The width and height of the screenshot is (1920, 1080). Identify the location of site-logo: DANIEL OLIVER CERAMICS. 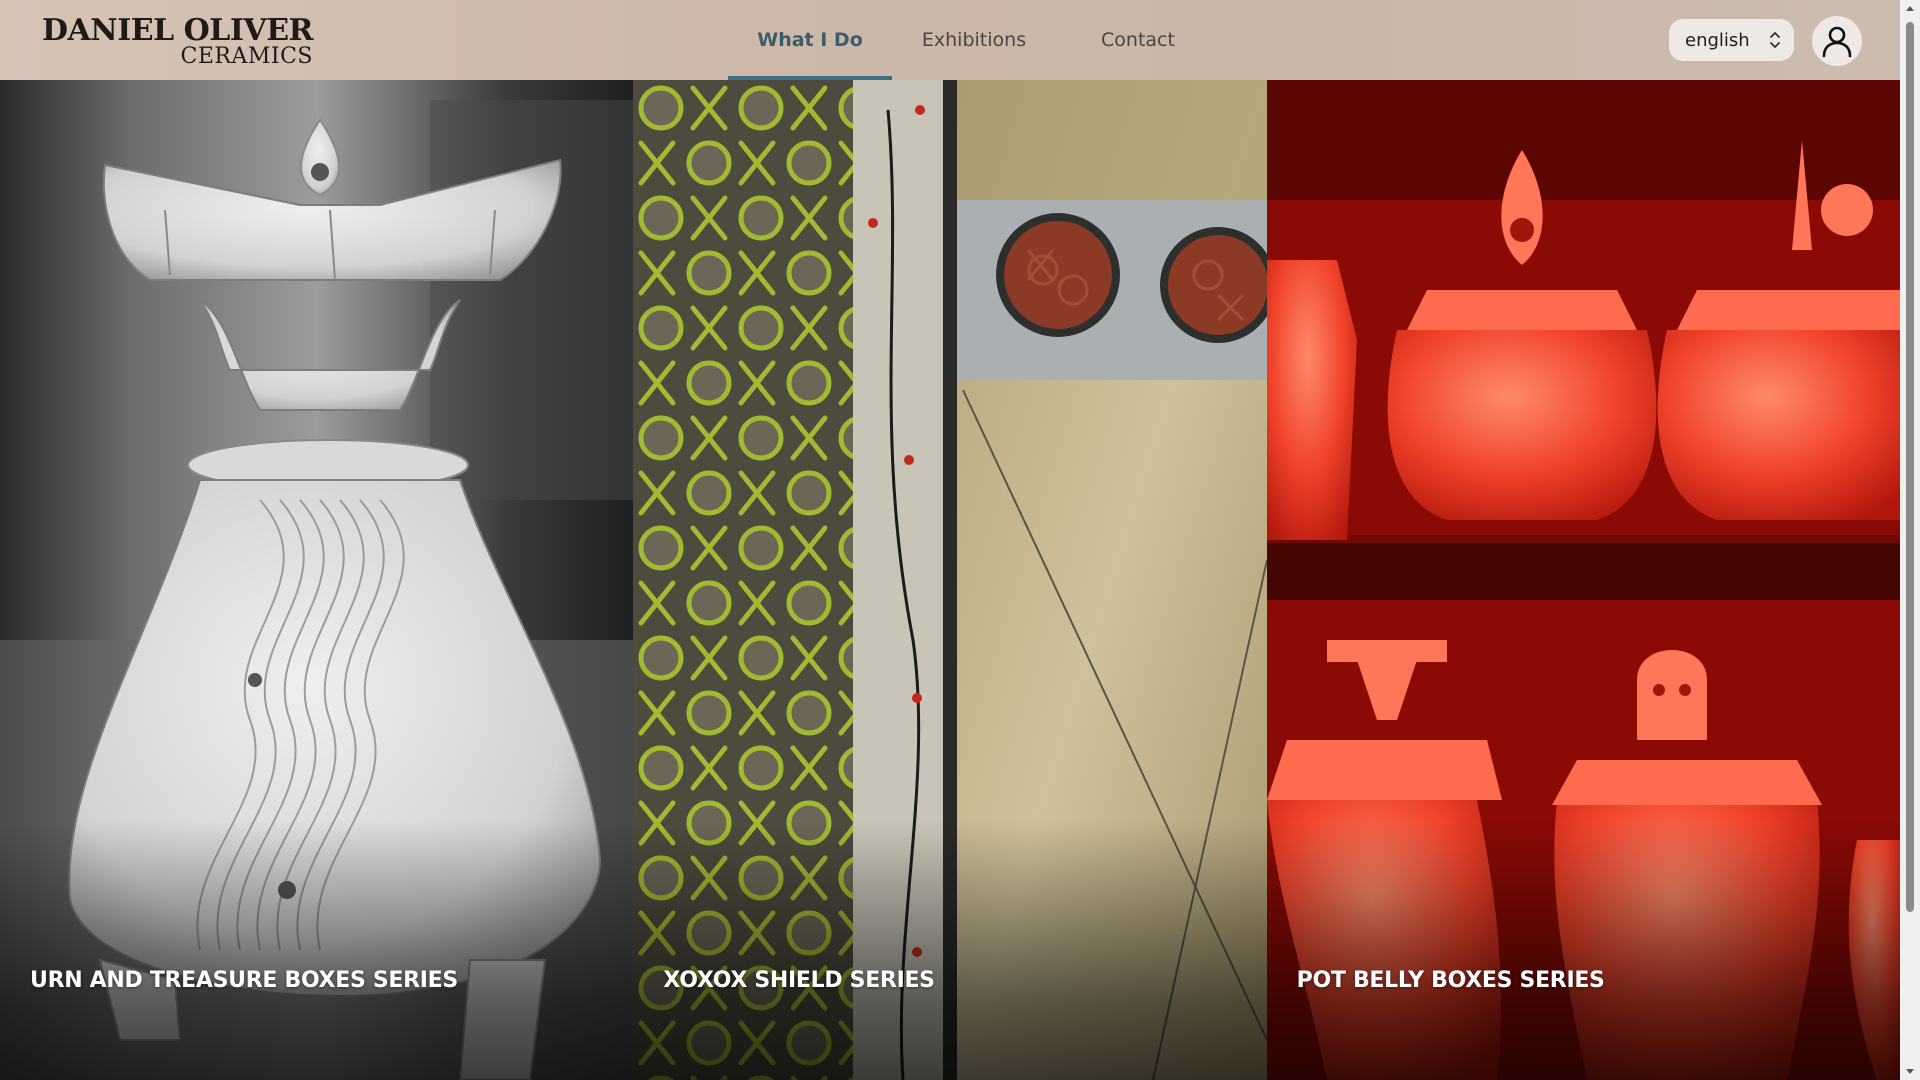
(178, 41).